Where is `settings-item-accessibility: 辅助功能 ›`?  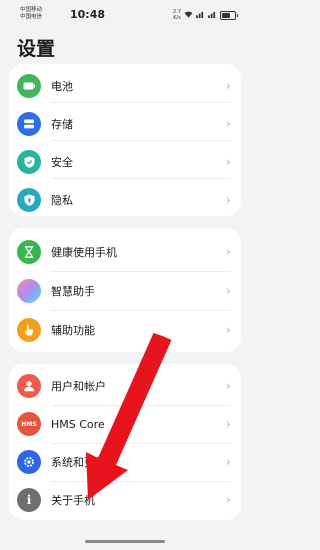 settings-item-accessibility: 辅助功能 › is located at coordinates (125, 330).